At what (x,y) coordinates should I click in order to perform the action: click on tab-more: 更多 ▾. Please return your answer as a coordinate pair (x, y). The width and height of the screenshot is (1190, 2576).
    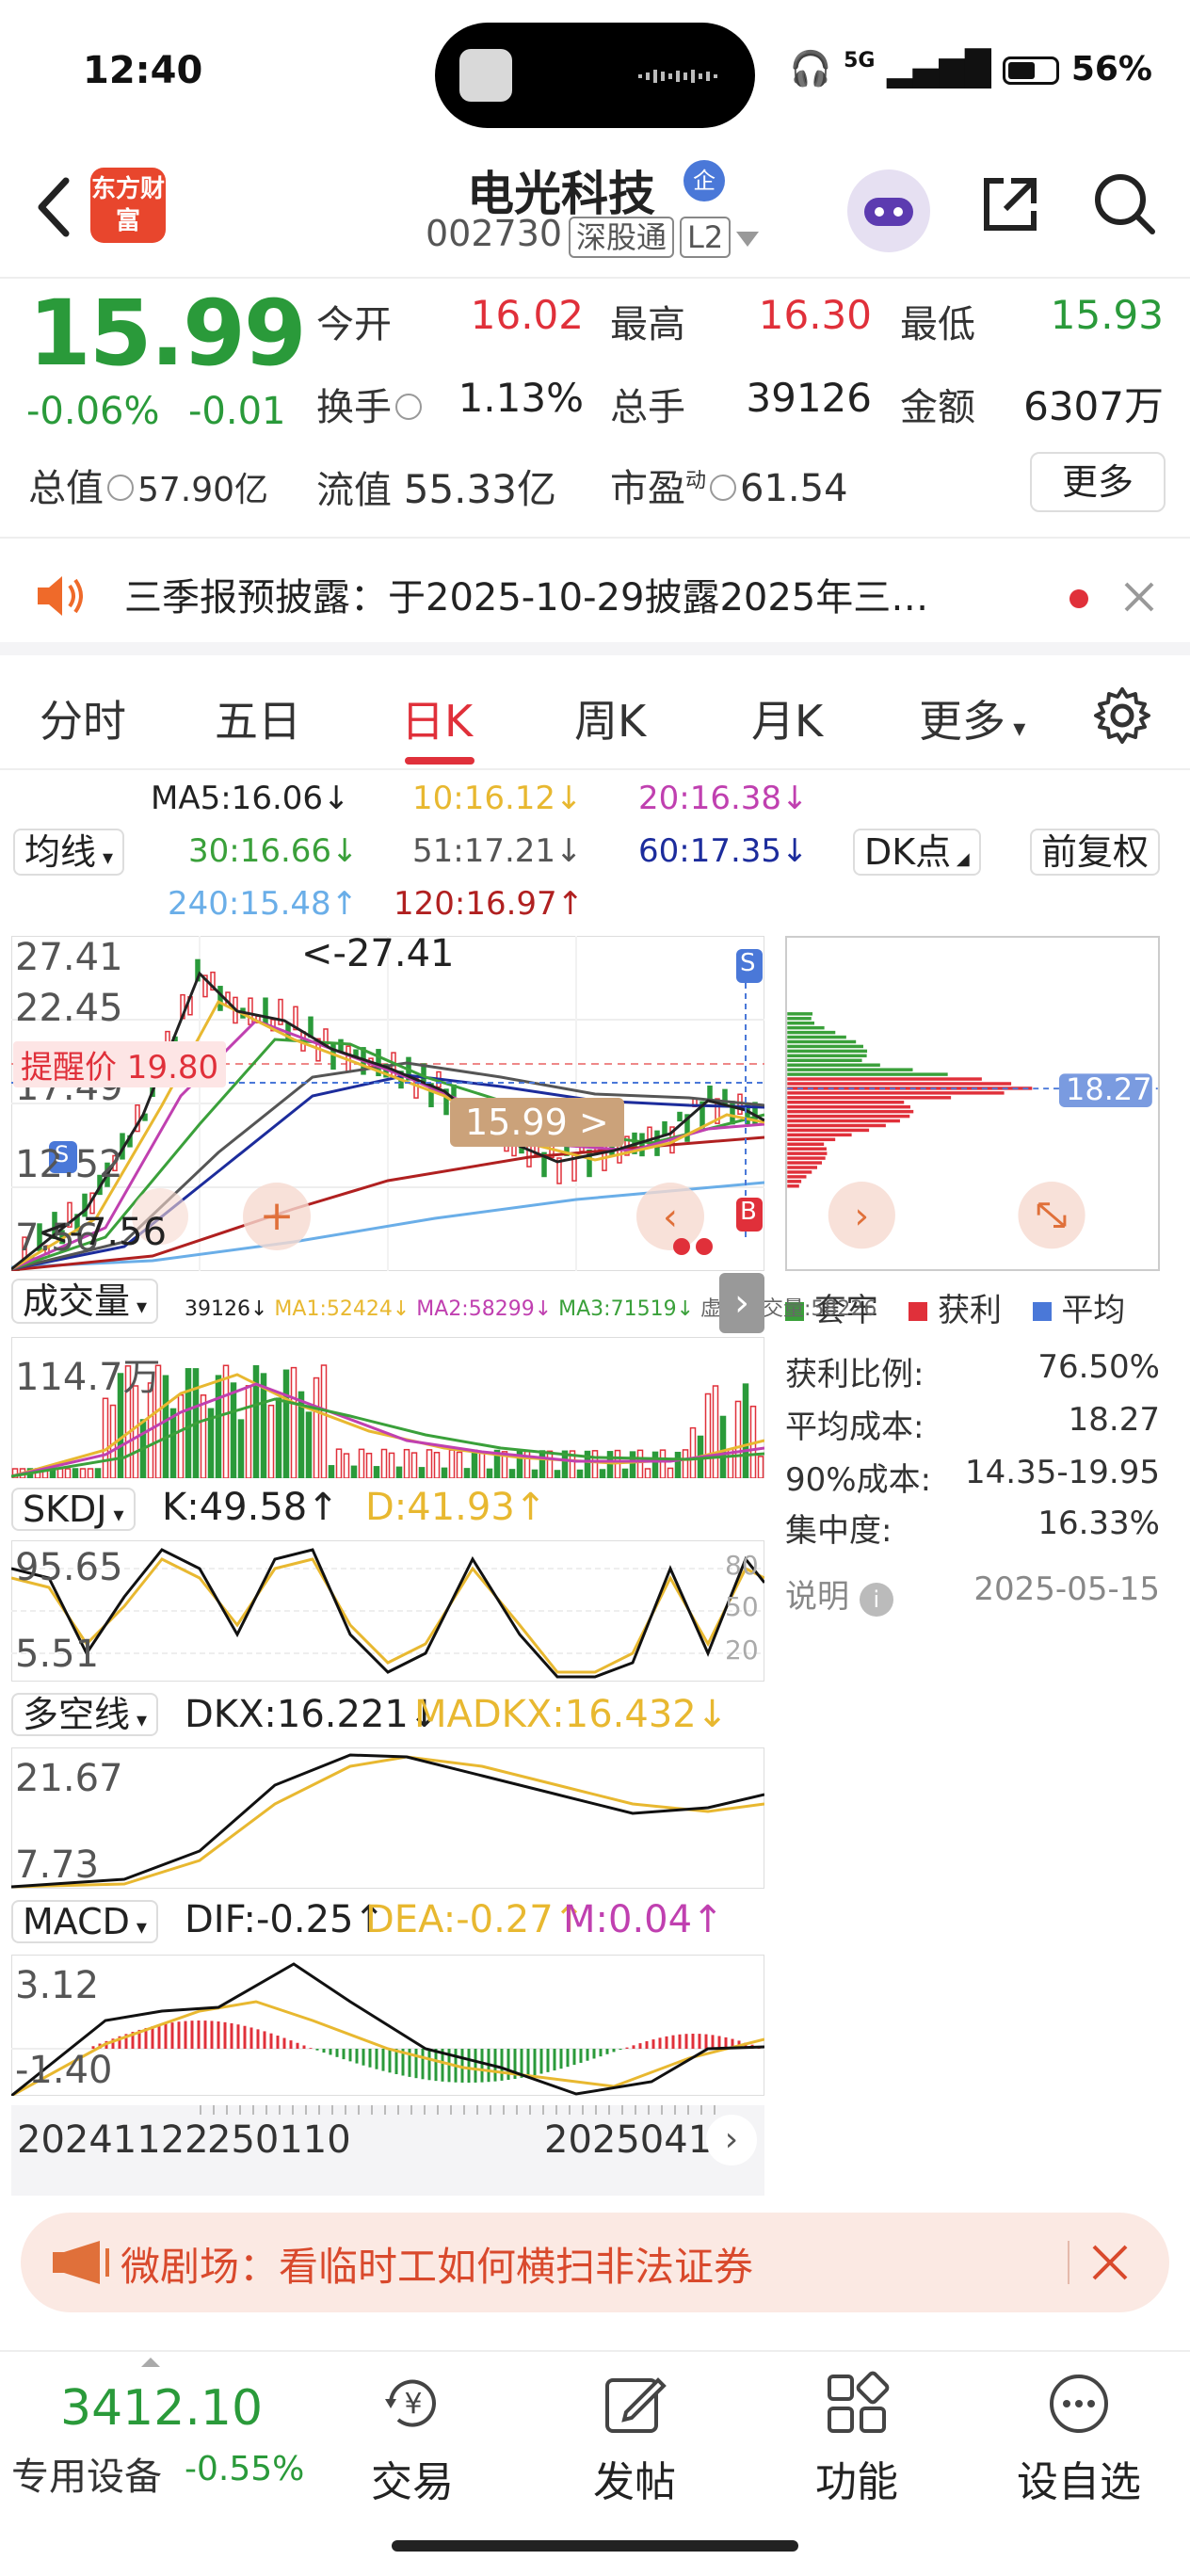
    Looking at the image, I should click on (972, 718).